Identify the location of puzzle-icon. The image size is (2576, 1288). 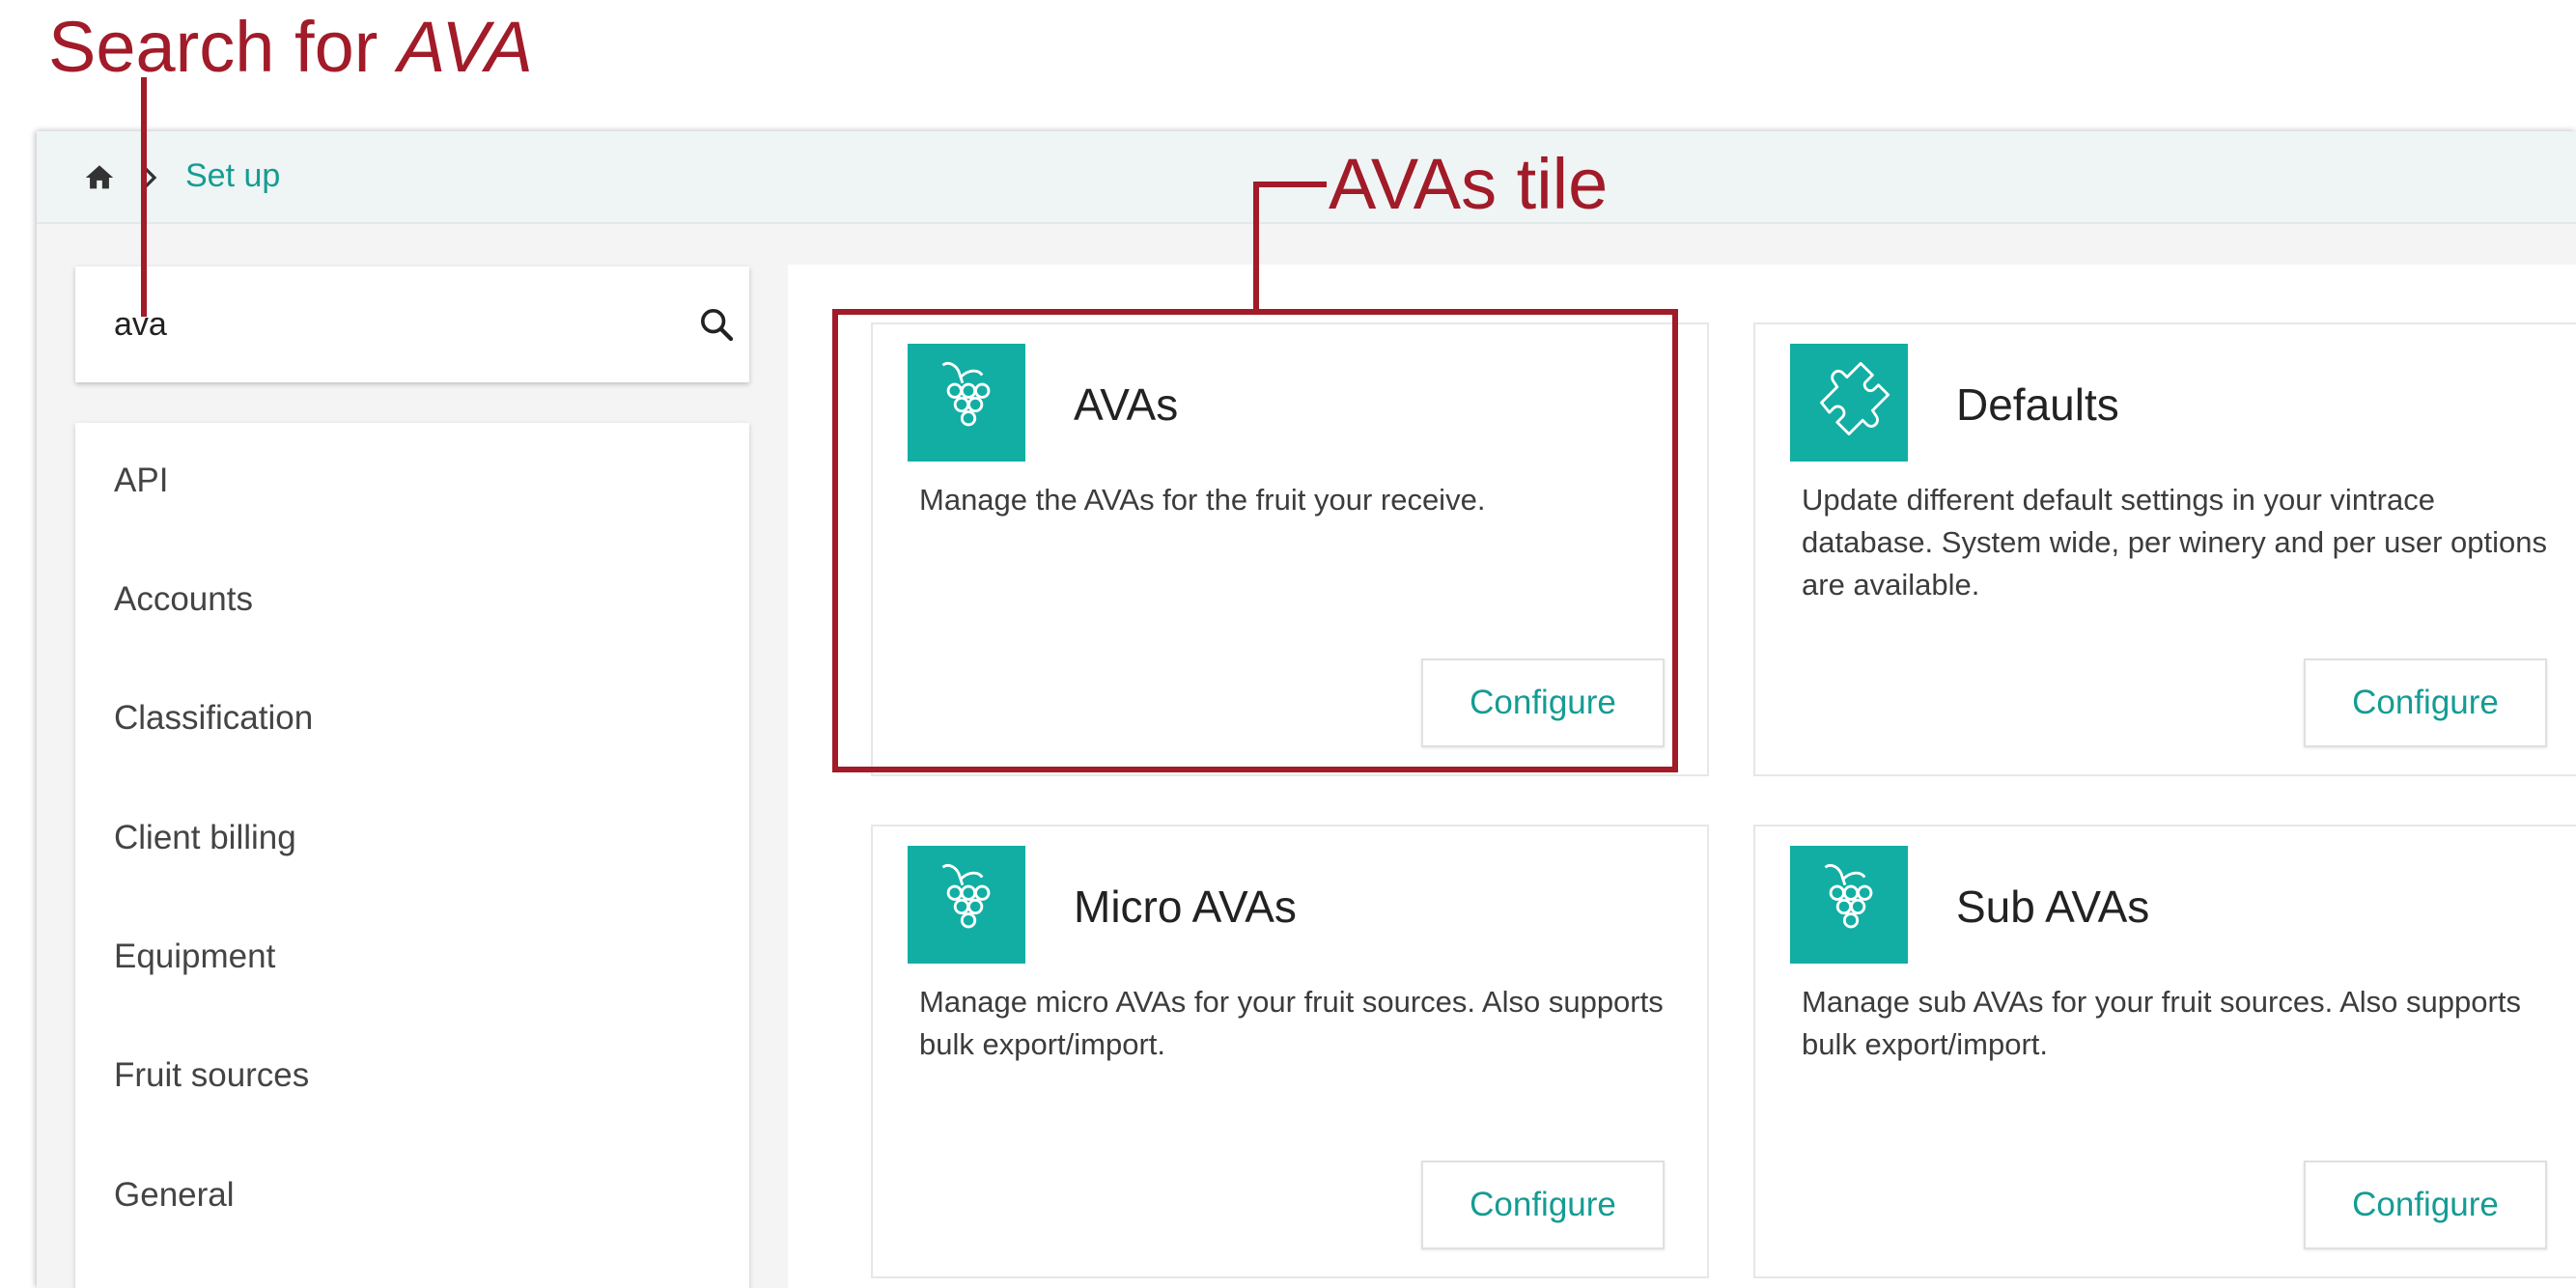
(1849, 403).